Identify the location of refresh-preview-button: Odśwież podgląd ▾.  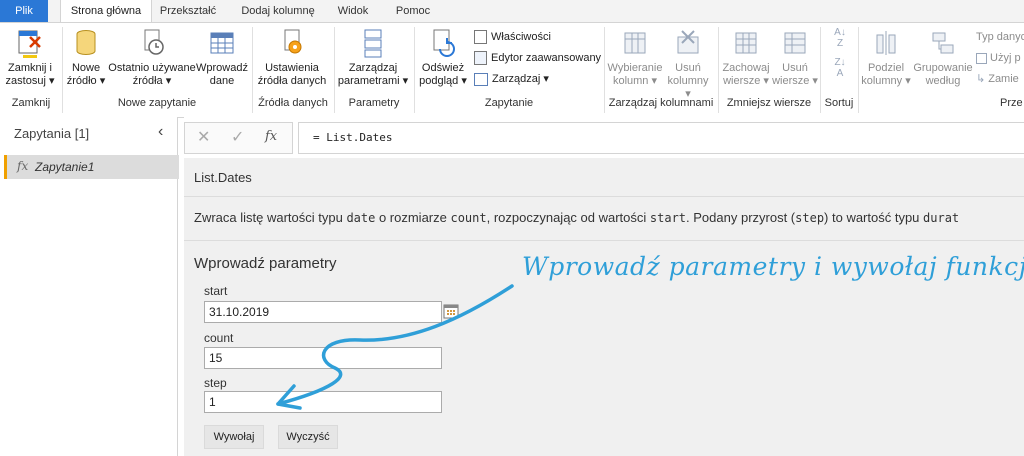
(443, 57).